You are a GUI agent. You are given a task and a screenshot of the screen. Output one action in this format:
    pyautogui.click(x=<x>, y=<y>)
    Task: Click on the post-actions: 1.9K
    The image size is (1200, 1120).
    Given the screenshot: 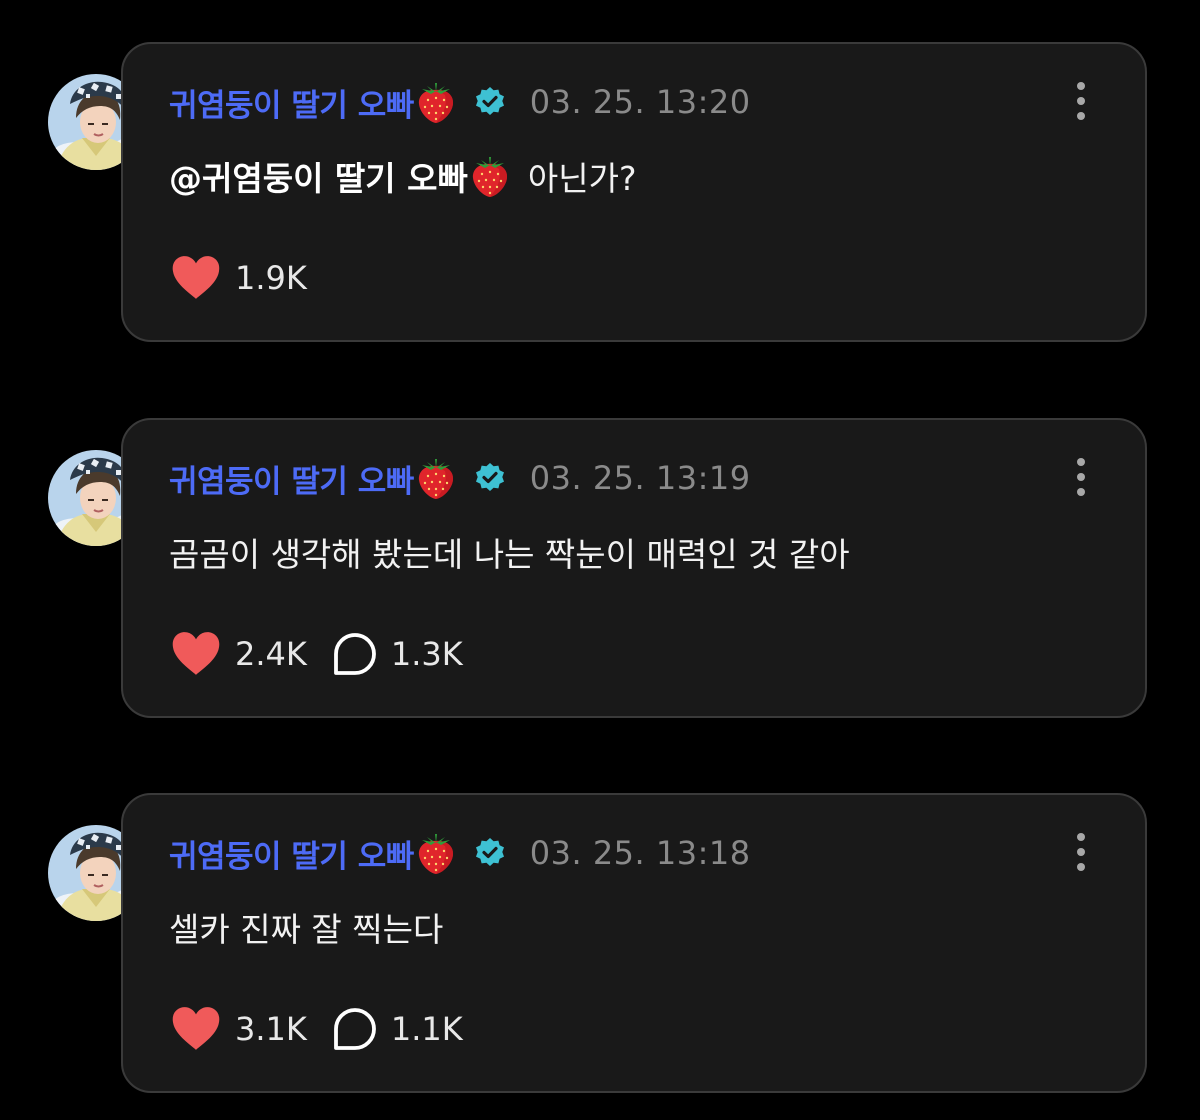 What is the action you would take?
    pyautogui.click(x=252, y=278)
    